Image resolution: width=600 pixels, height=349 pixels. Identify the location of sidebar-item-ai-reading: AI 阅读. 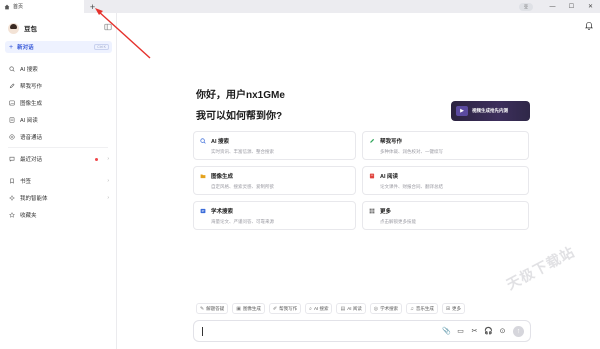
(58, 120).